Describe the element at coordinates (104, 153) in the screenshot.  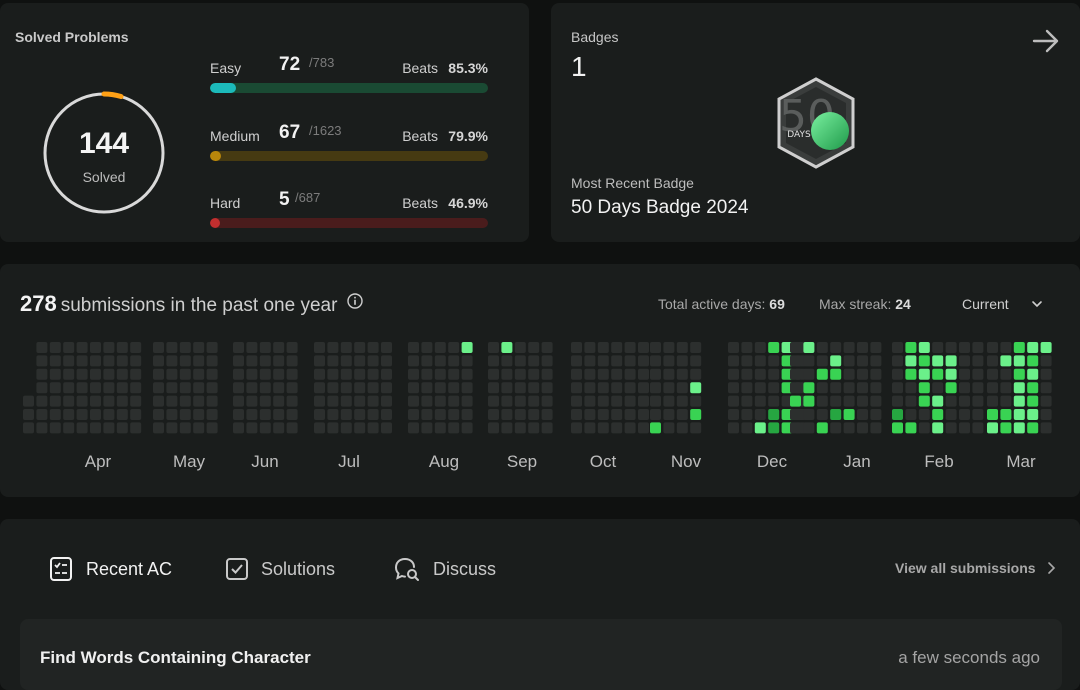
I see `solved-ring: 144 Solved` at that location.